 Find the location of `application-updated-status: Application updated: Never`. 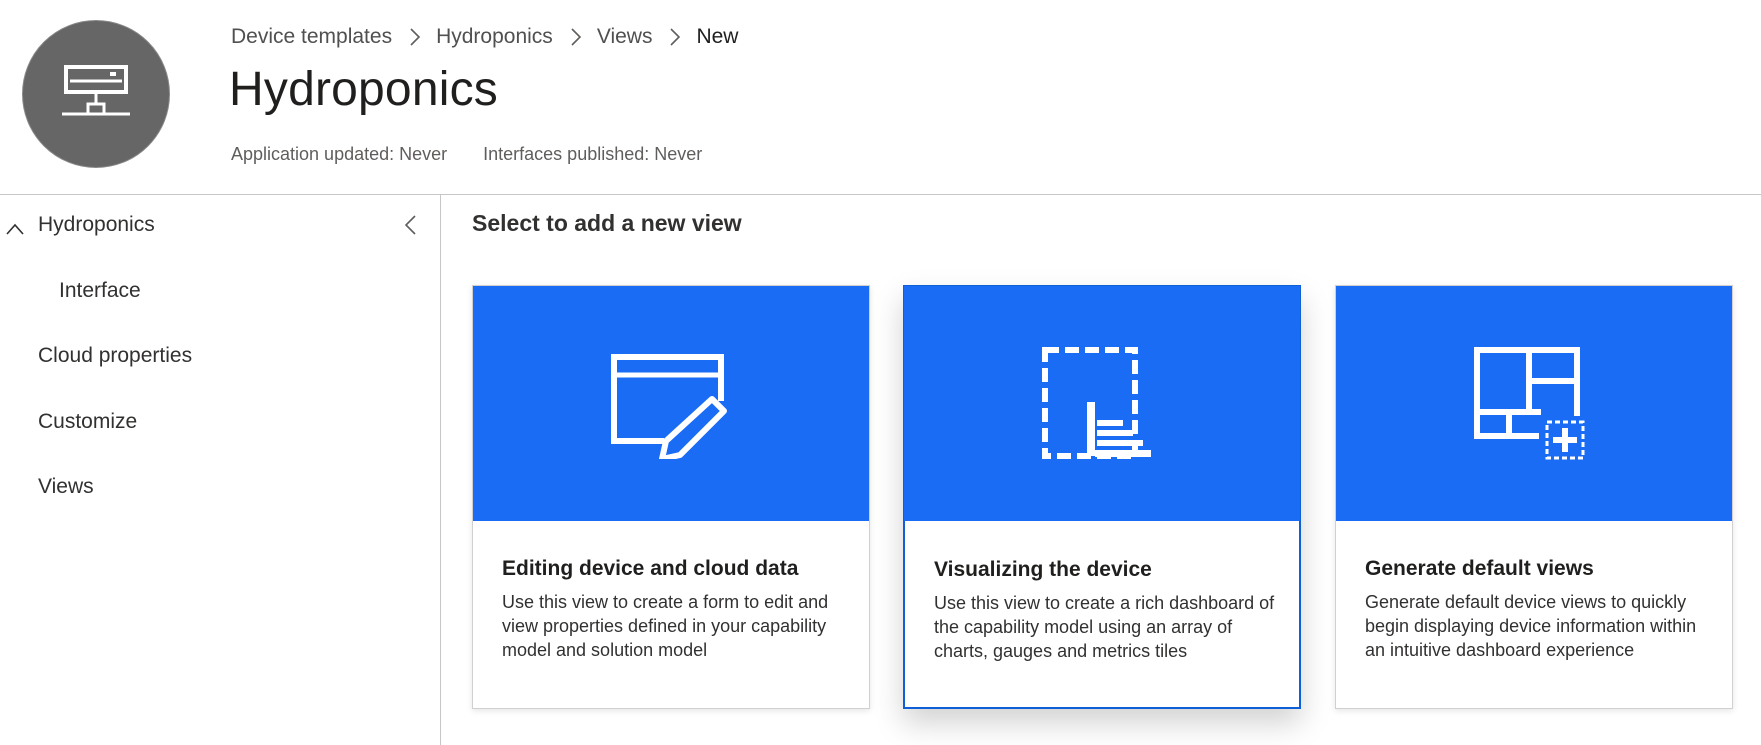

application-updated-status: Application updated: Never is located at coordinates (339, 154).